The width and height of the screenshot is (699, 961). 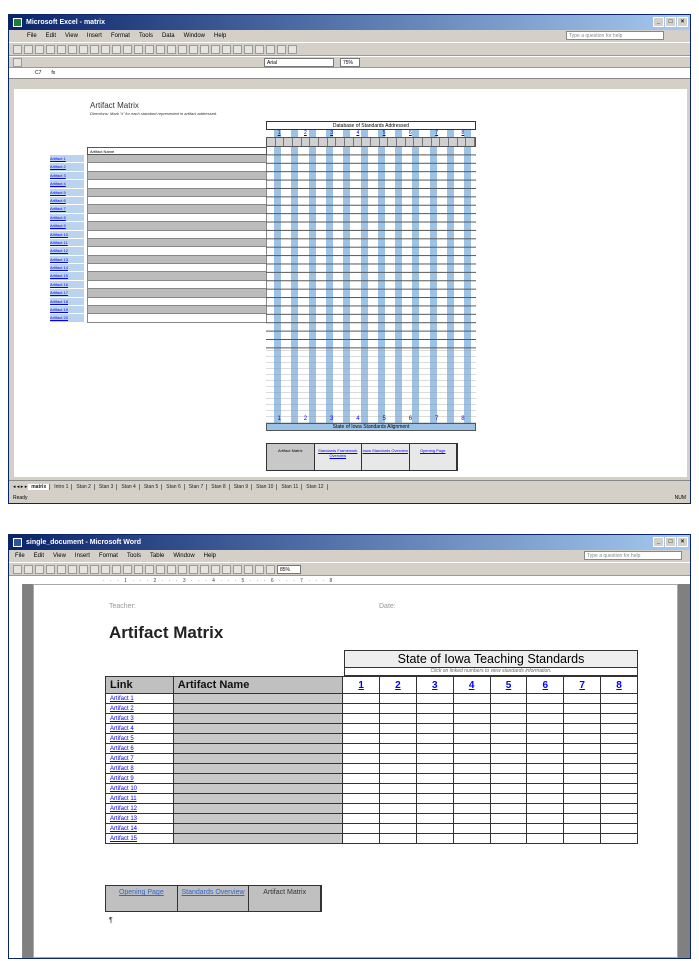 I want to click on standard-link-5: 5, so click(x=384, y=133).